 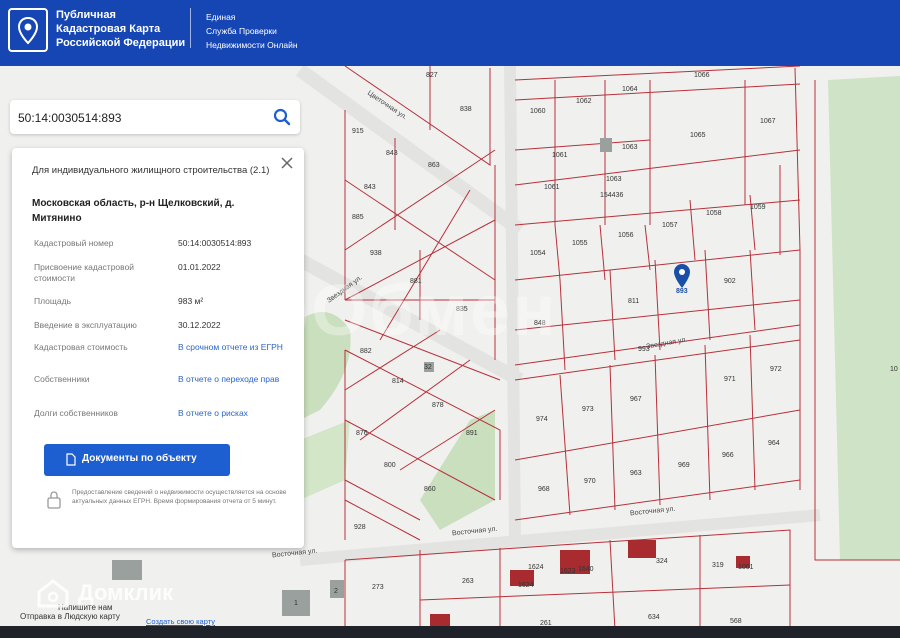 I want to click on owners-link: В отчете о переходе прав, so click(x=238, y=379).